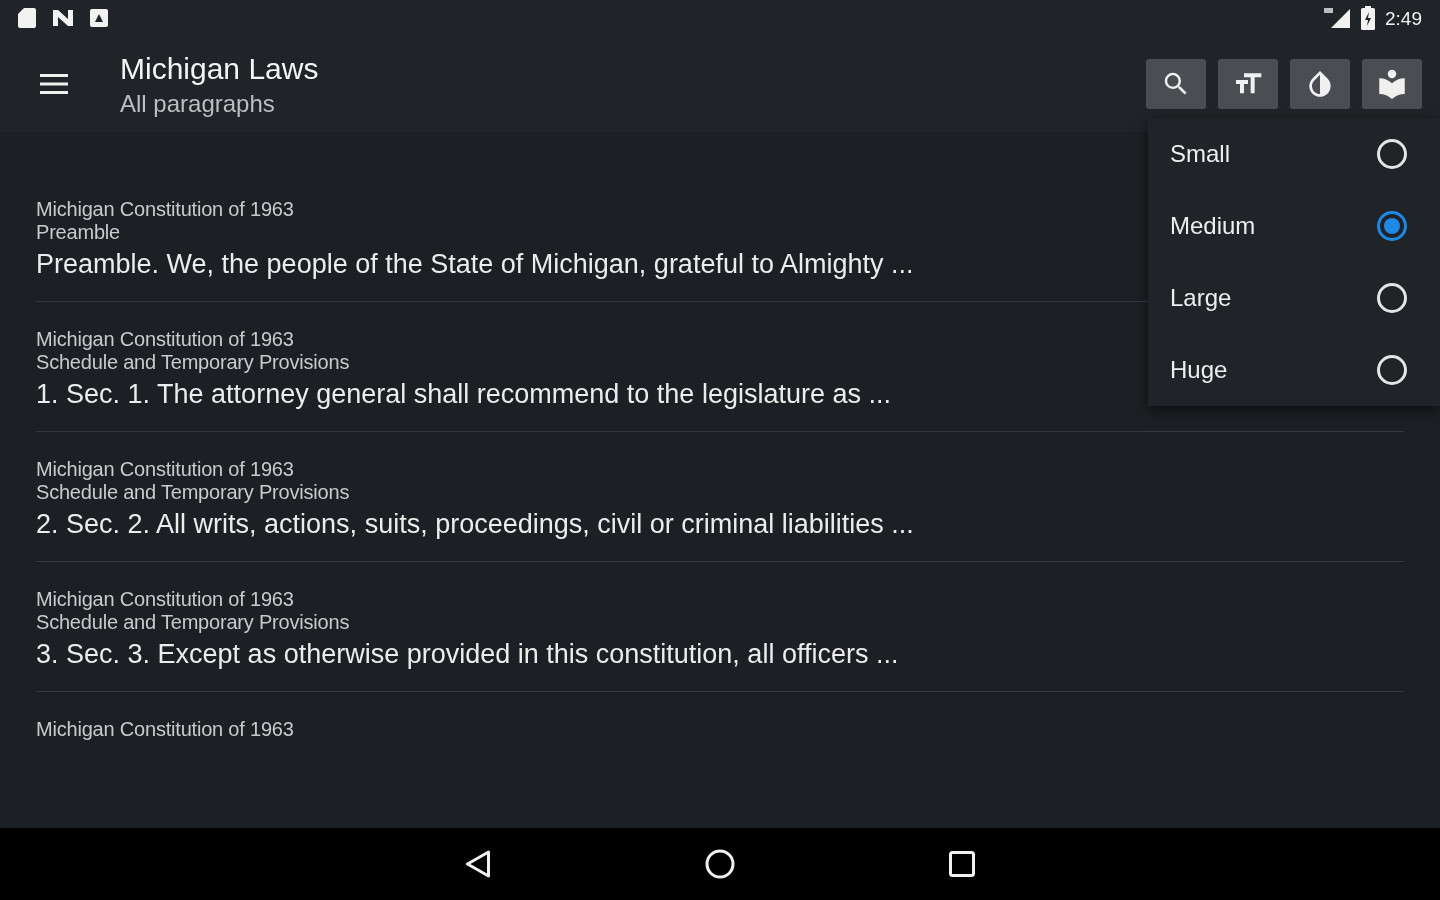 Image resolution: width=1440 pixels, height=900 pixels. I want to click on app-subtitle: All paragraphs, so click(197, 103).